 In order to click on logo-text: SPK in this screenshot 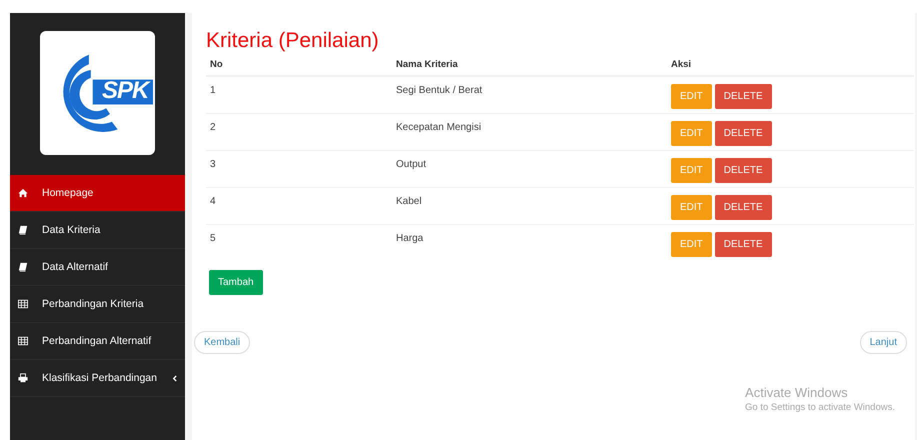, I will do `click(125, 91)`.